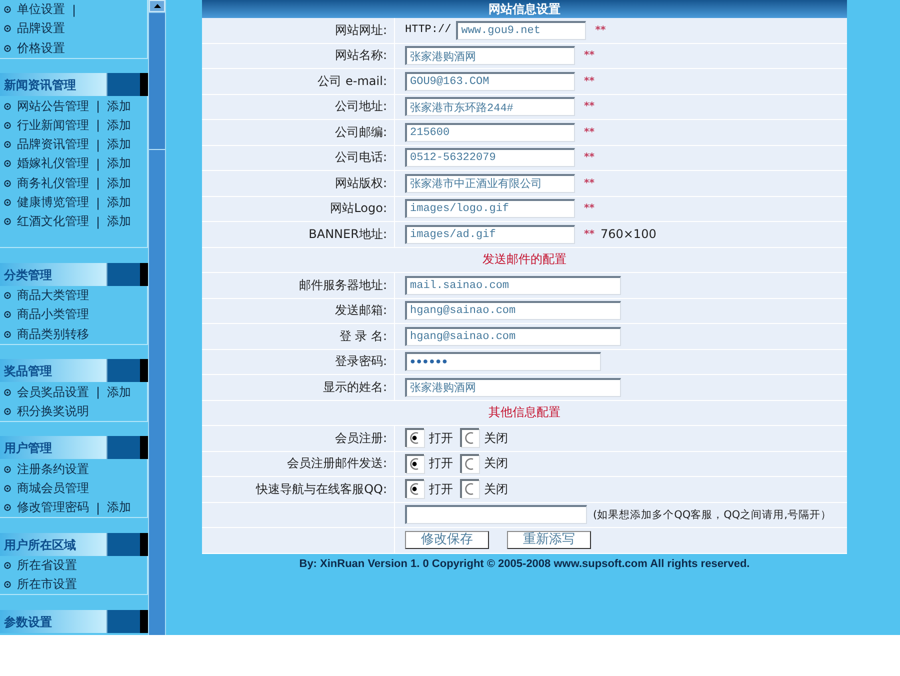 The image size is (900, 676). What do you see at coordinates (347, 234) in the screenshot?
I see `field-label: BANNER地址:` at bounding box center [347, 234].